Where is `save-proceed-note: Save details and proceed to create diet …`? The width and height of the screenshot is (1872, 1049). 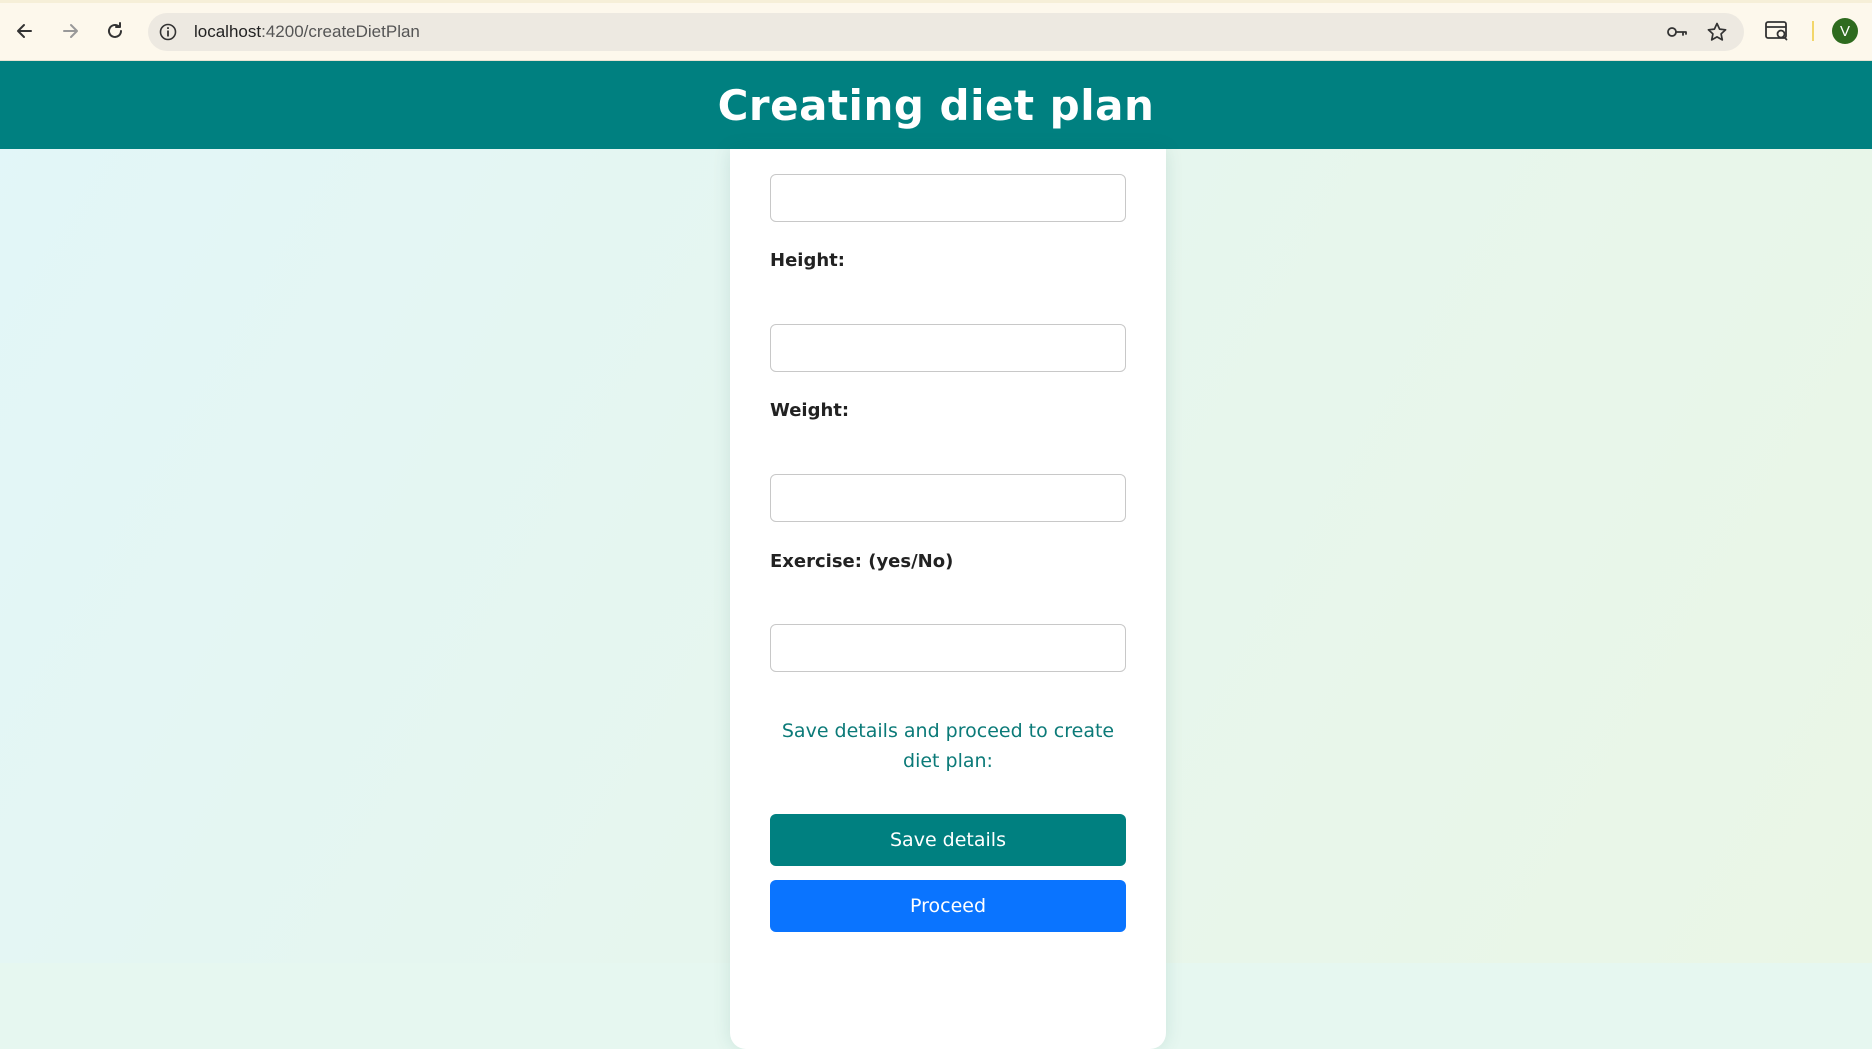
save-proceed-note: Save details and proceed to create diet … is located at coordinates (948, 746).